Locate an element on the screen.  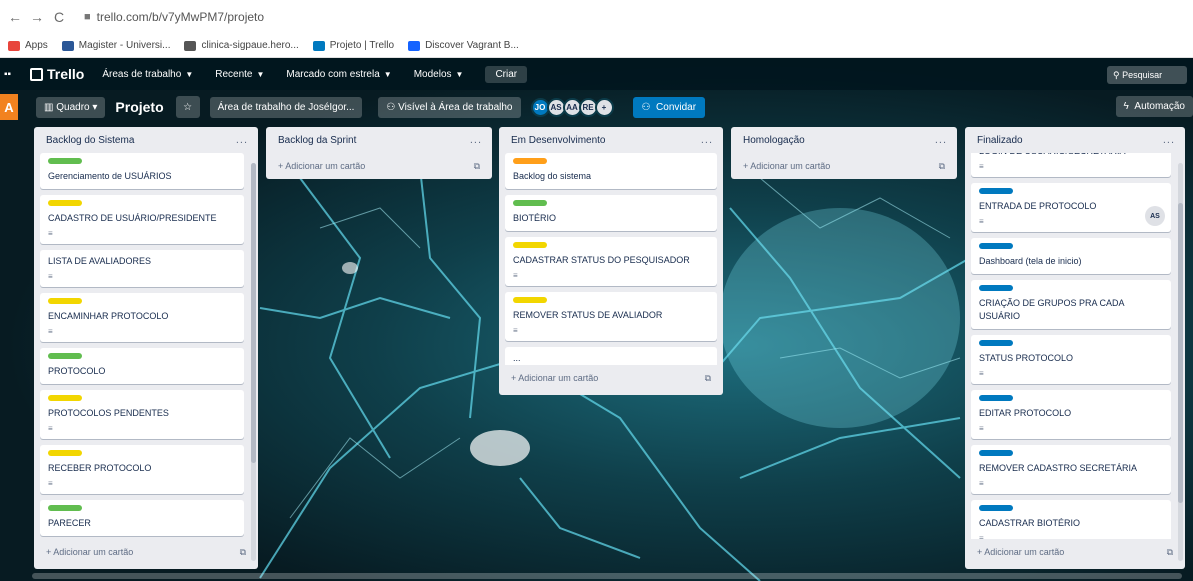
card: RECEBER PROTOCOLO ≡ is located at coordinates (142, 469).